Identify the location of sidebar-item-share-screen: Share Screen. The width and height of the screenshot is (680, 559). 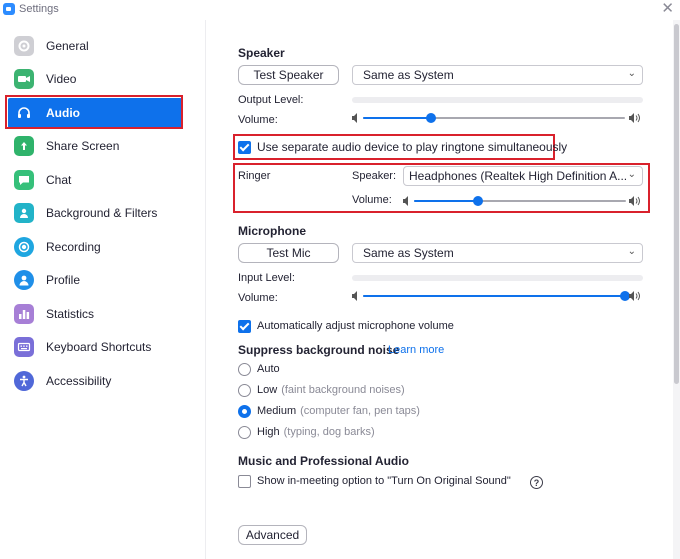
(95, 146).